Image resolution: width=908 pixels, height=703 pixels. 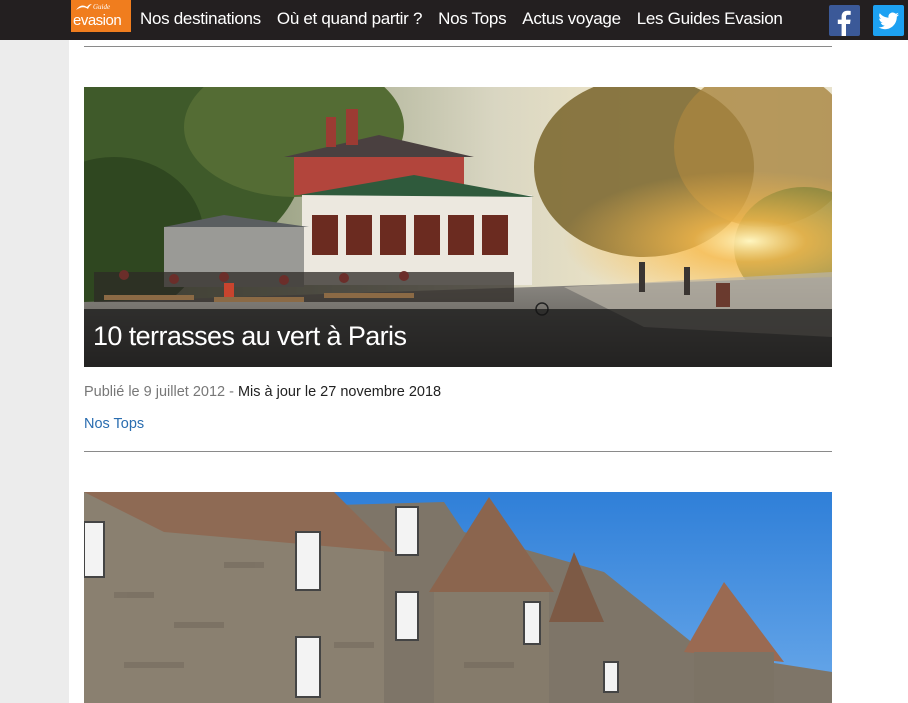 I want to click on published-date: Publié le 9 juillet 2012, so click(x=155, y=392).